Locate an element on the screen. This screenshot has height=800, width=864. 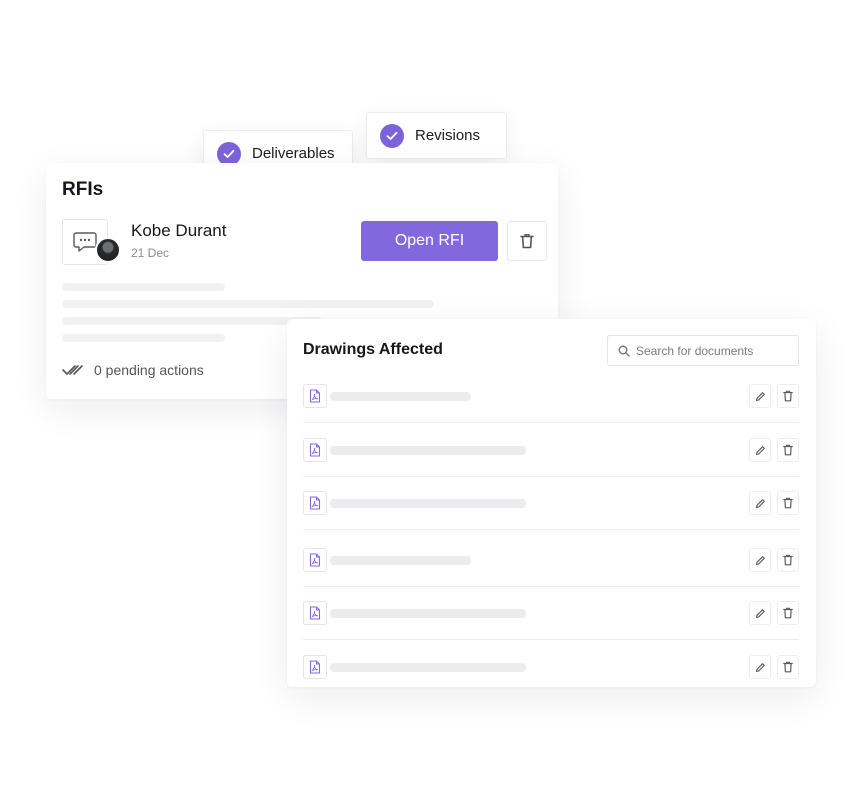
search-input is located at coordinates (711, 350).